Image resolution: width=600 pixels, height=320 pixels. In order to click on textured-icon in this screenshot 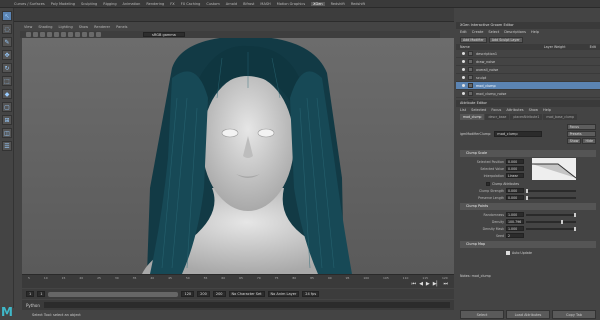, I will do `click(70, 34)`.